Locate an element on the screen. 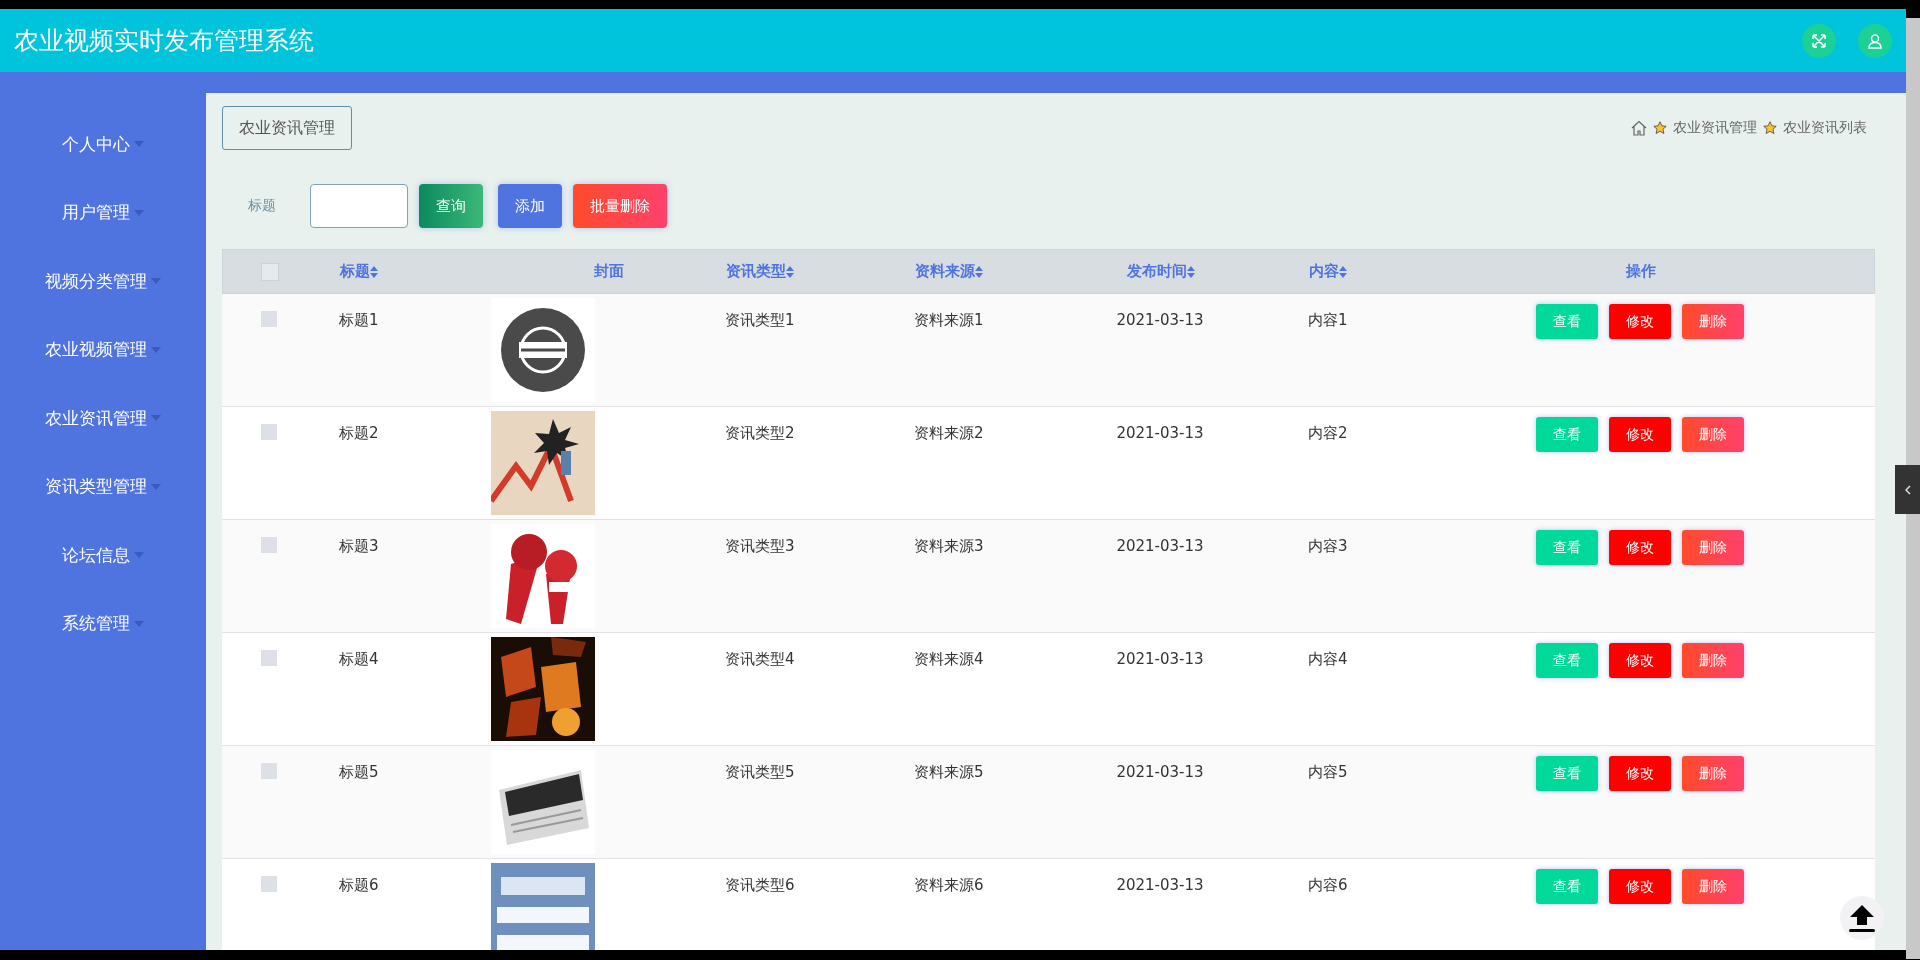 The image size is (1920, 960). table-cell: 内容1 is located at coordinates (1328, 320).